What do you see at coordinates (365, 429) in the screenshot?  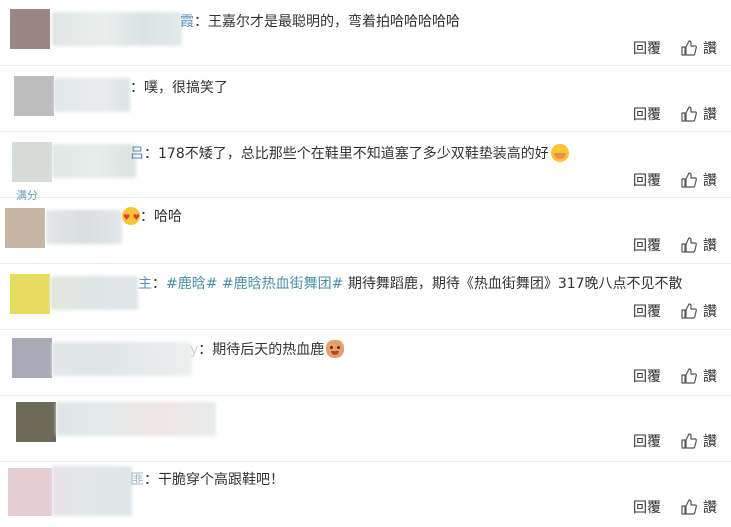 I see `comment-item: 回覆 讚` at bounding box center [365, 429].